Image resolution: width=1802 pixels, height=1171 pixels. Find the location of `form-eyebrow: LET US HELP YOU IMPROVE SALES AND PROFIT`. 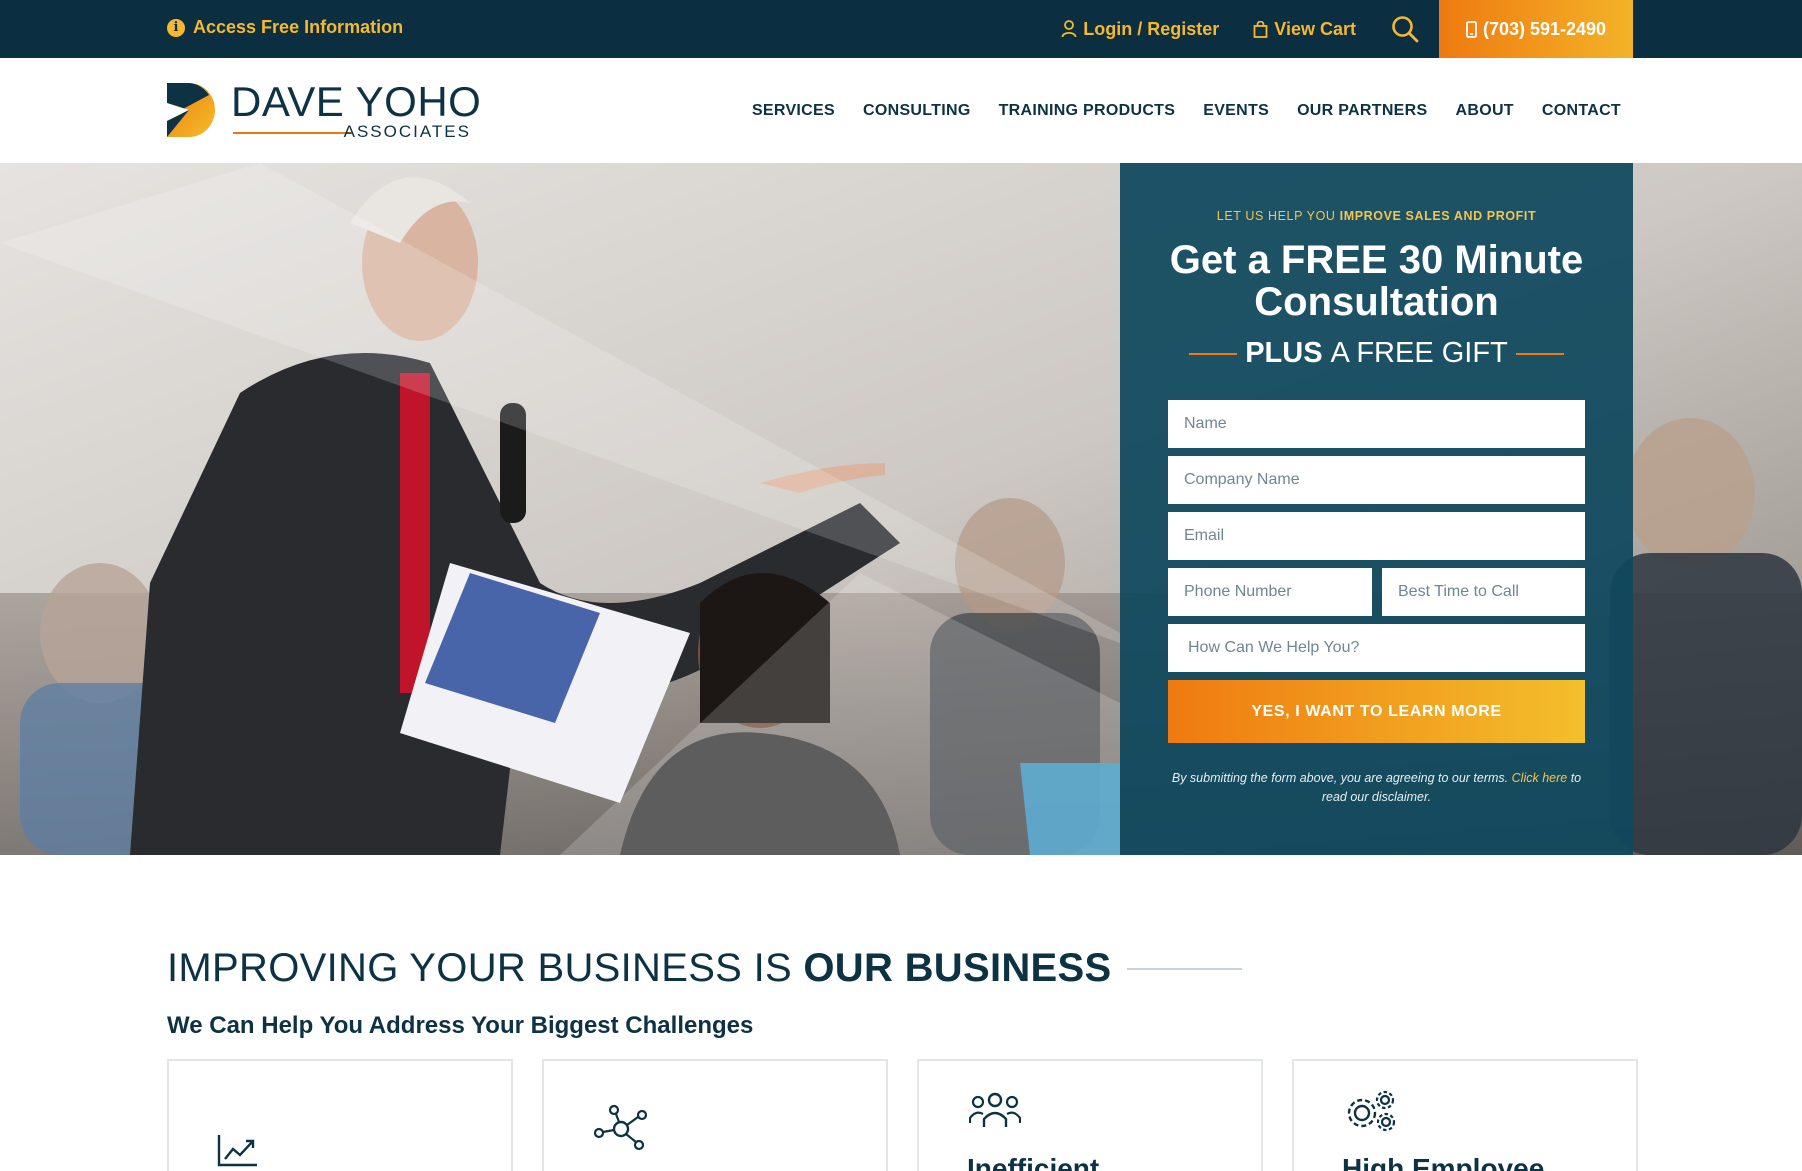

form-eyebrow: LET US HELP YOU IMPROVE SALES AND PROFIT is located at coordinates (1376, 216).